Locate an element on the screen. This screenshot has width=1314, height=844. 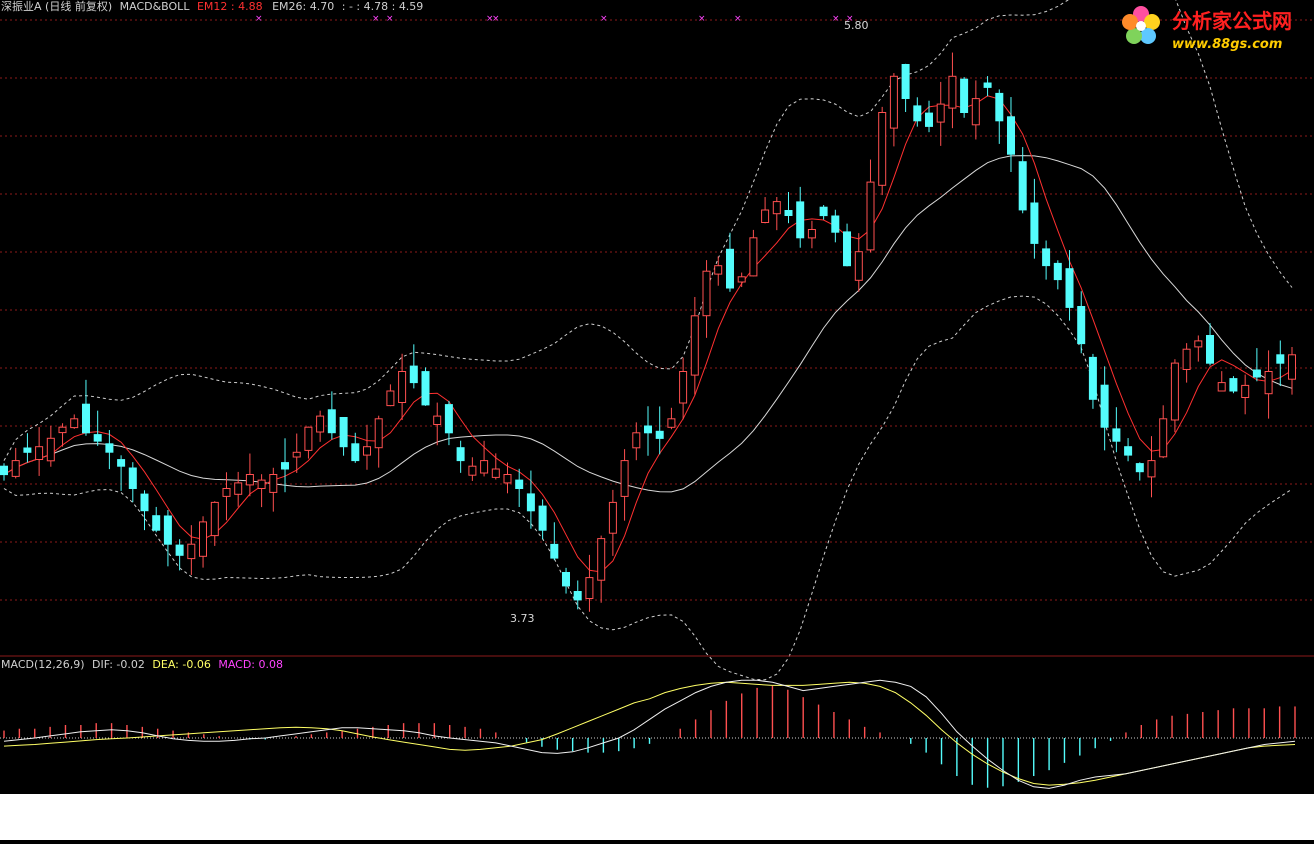
low-price-label: 3.73 is located at coordinates (522, 618).